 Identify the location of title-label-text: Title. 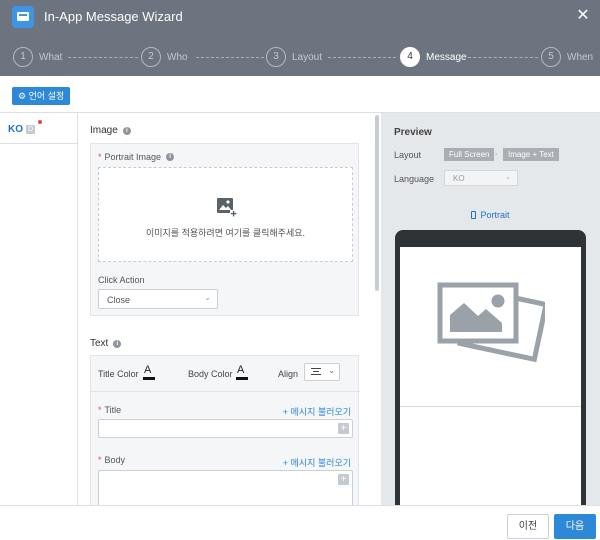
(113, 410).